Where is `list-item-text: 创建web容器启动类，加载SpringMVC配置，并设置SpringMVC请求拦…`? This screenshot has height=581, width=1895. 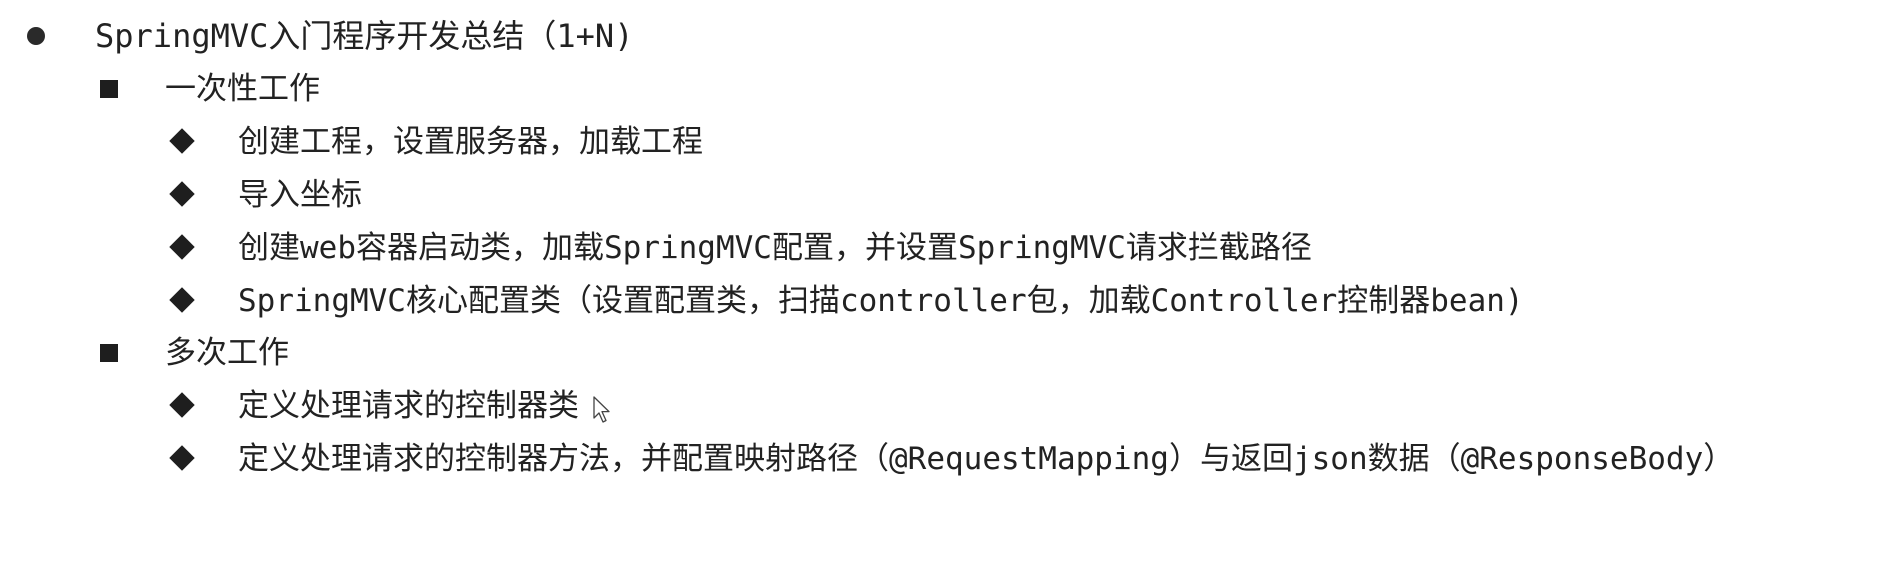 list-item-text: 创建web容器启动类，加载SpringMVC配置，并设置SpringMVC请求拦… is located at coordinates (775, 248).